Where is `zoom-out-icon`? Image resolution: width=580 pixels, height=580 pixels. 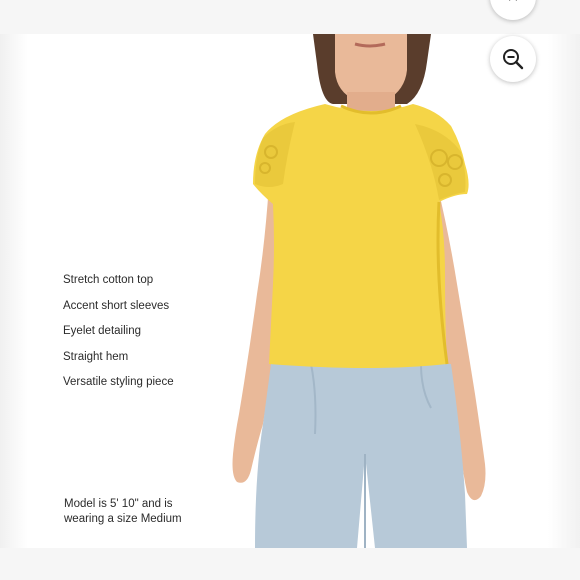
zoom-out-icon is located at coordinates (513, 59).